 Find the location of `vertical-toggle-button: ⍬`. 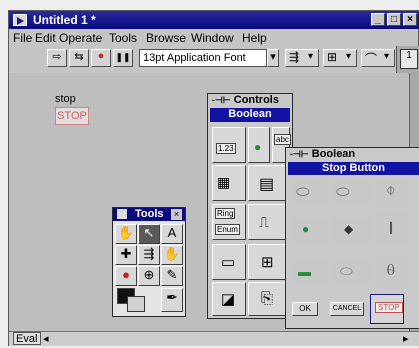

vertical-toggle-button: ⍬ is located at coordinates (392, 272).